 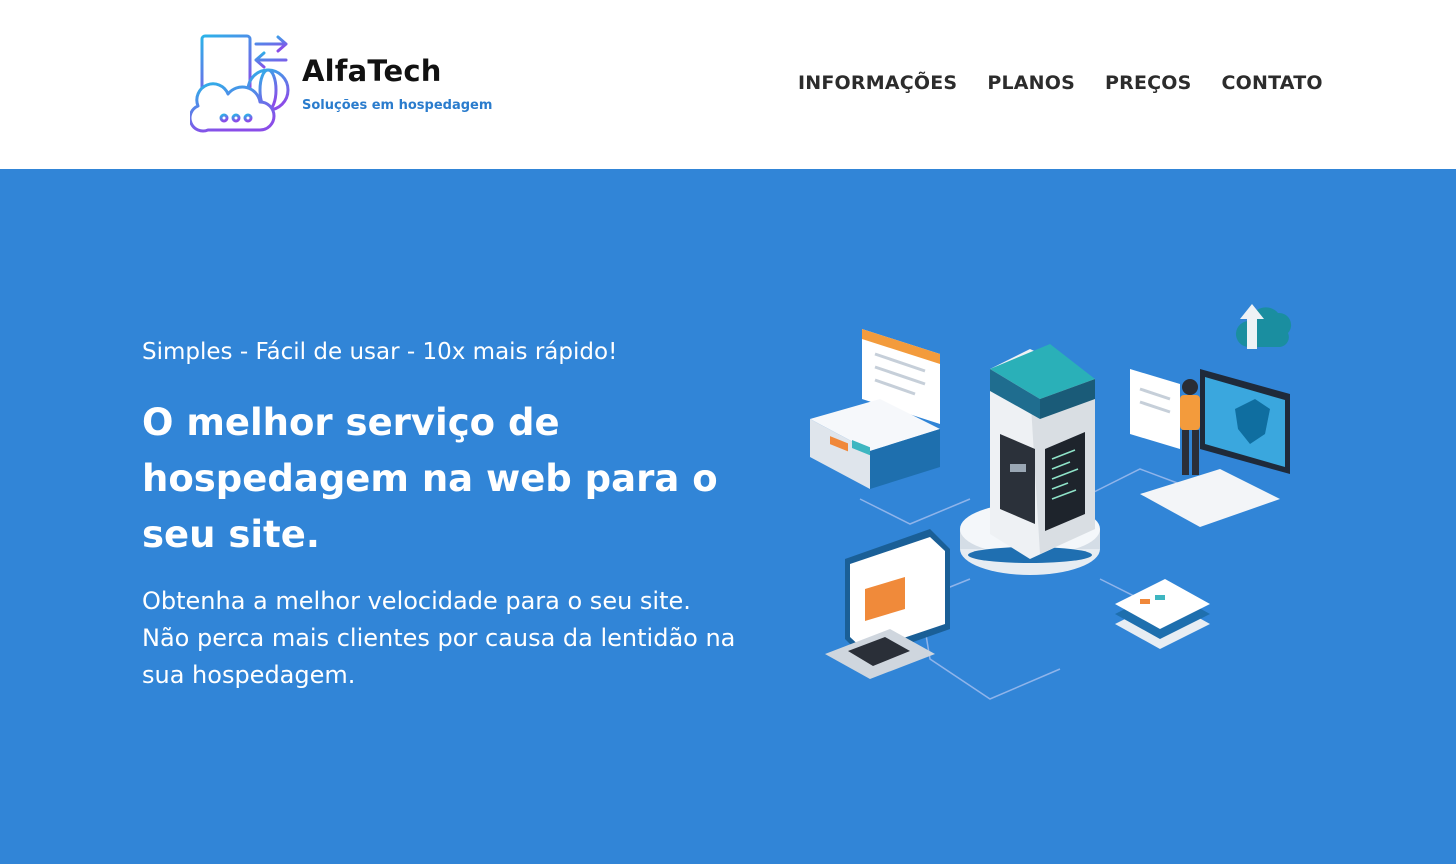 What do you see at coordinates (875, 409) in the screenshot?
I see `document-cards-icon` at bounding box center [875, 409].